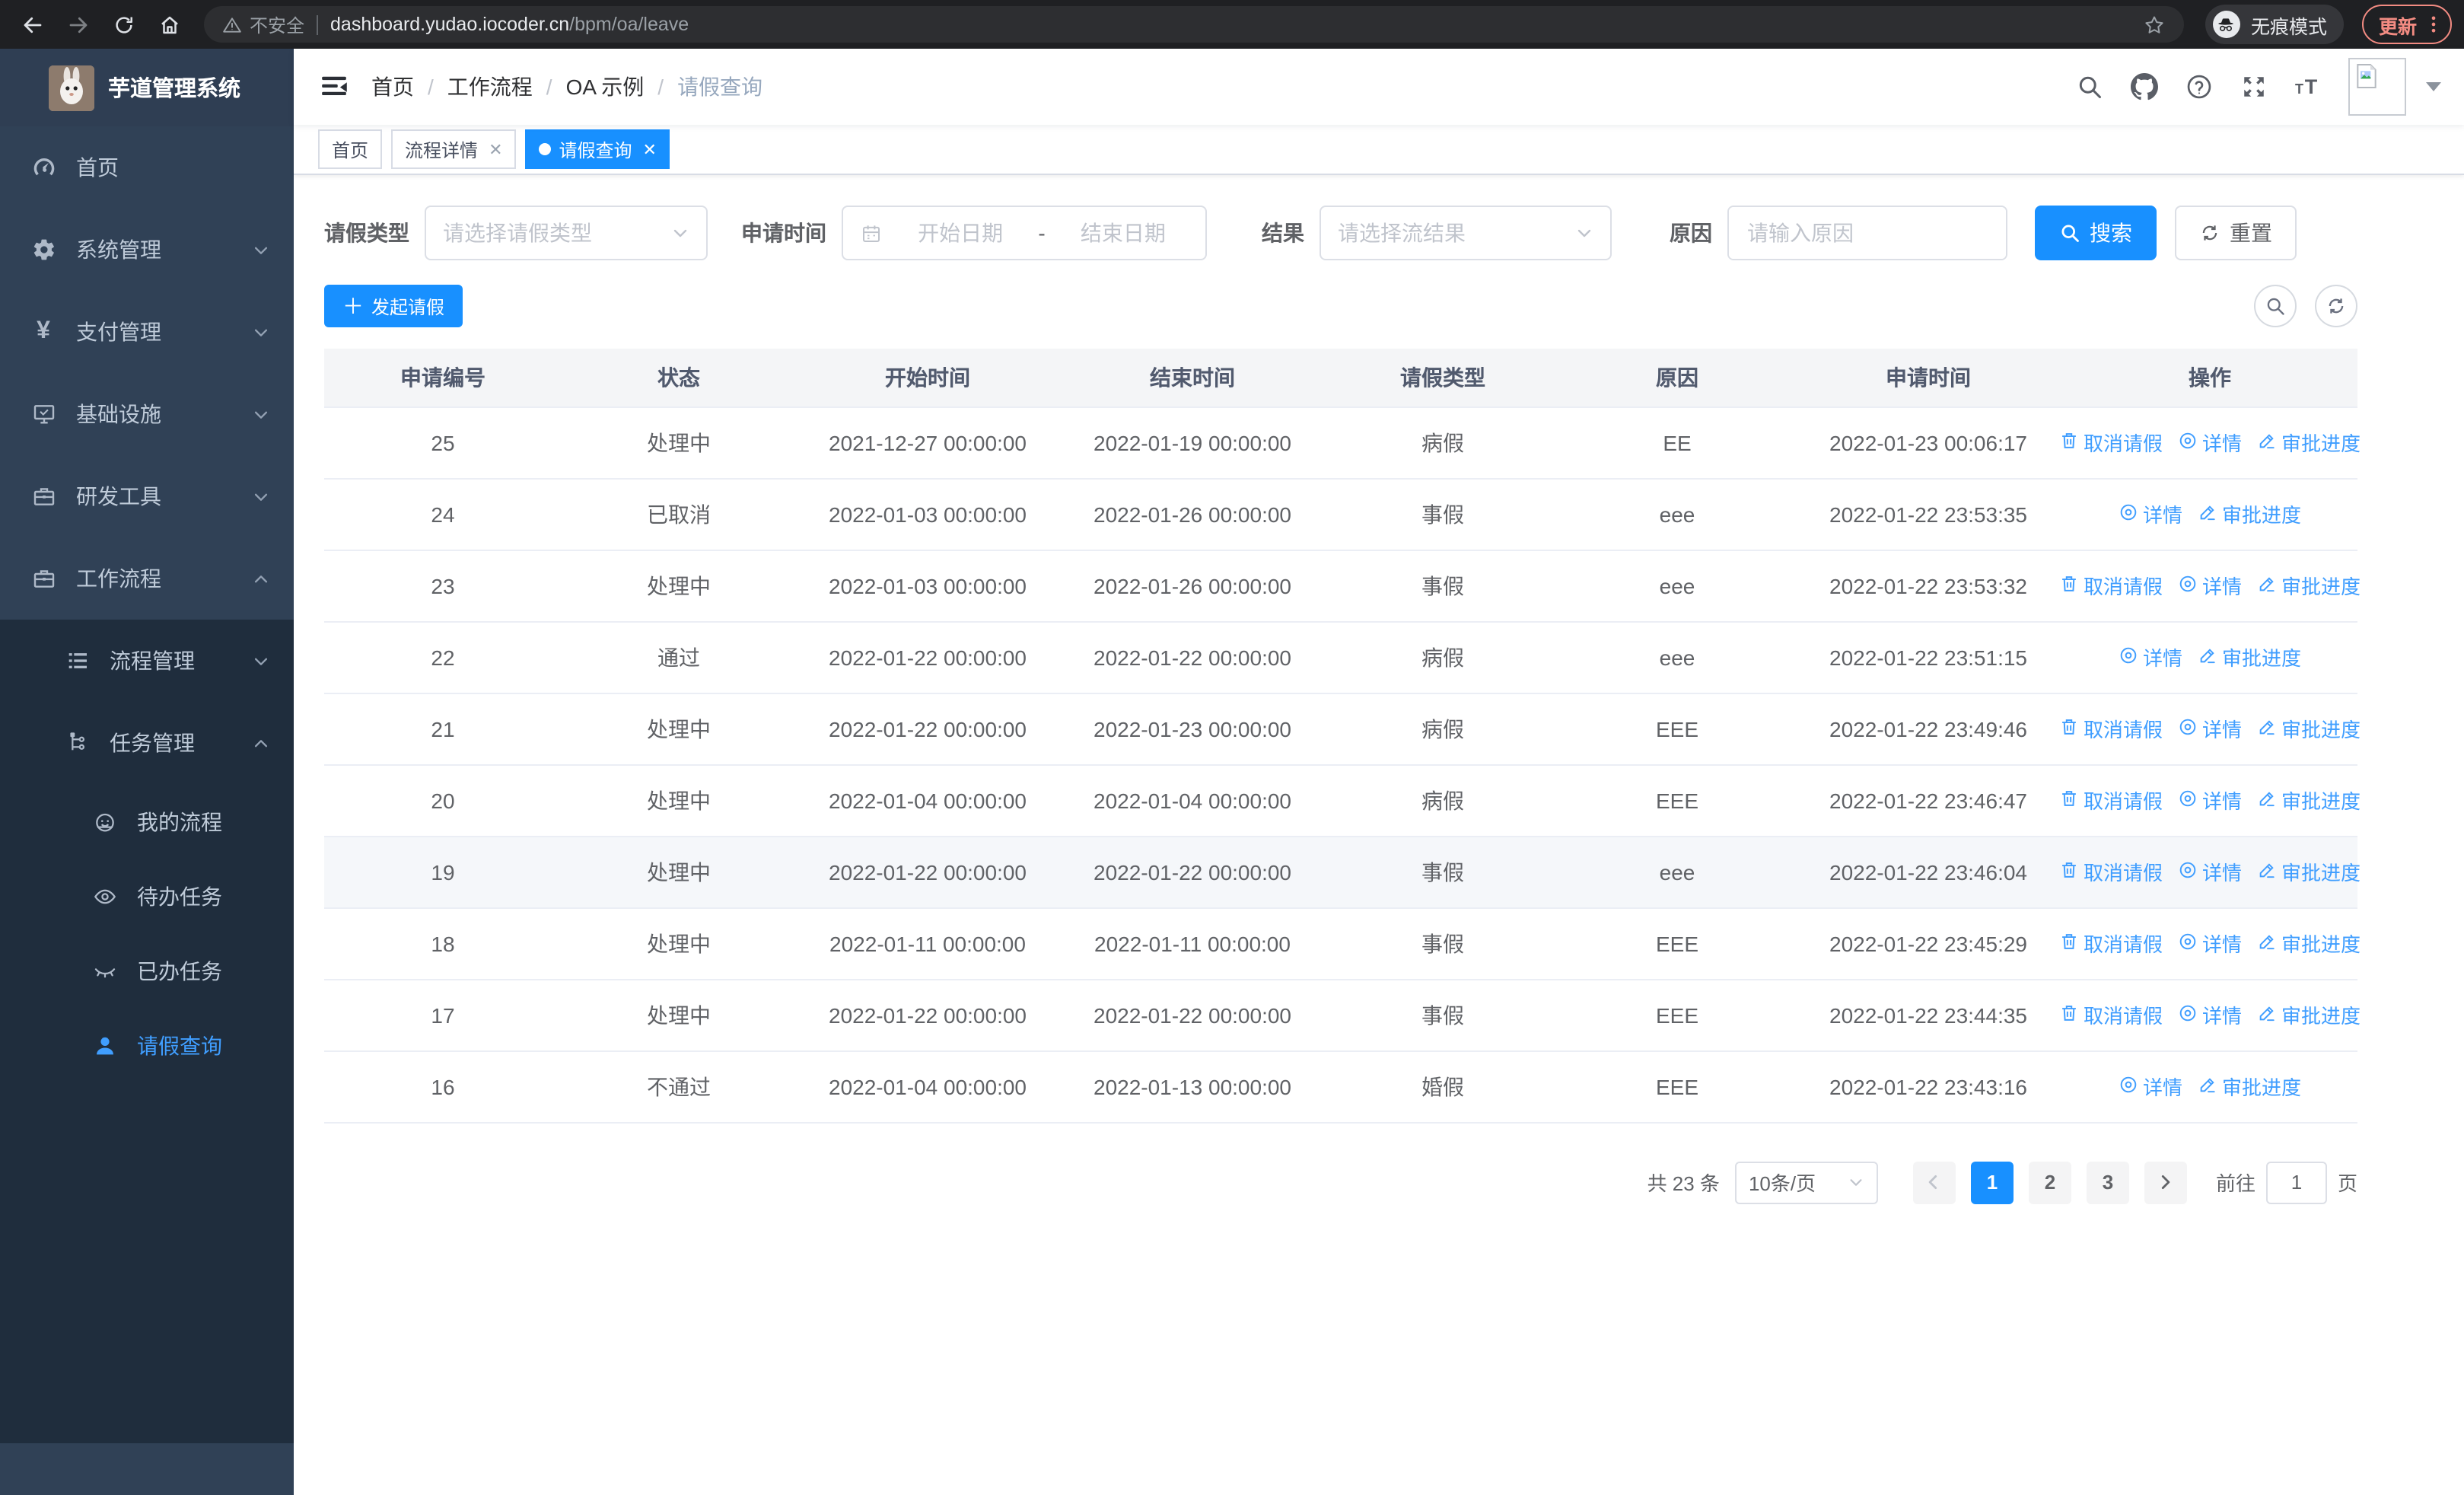 This screenshot has height=1495, width=2464. I want to click on cell-id: 19, so click(443, 872).